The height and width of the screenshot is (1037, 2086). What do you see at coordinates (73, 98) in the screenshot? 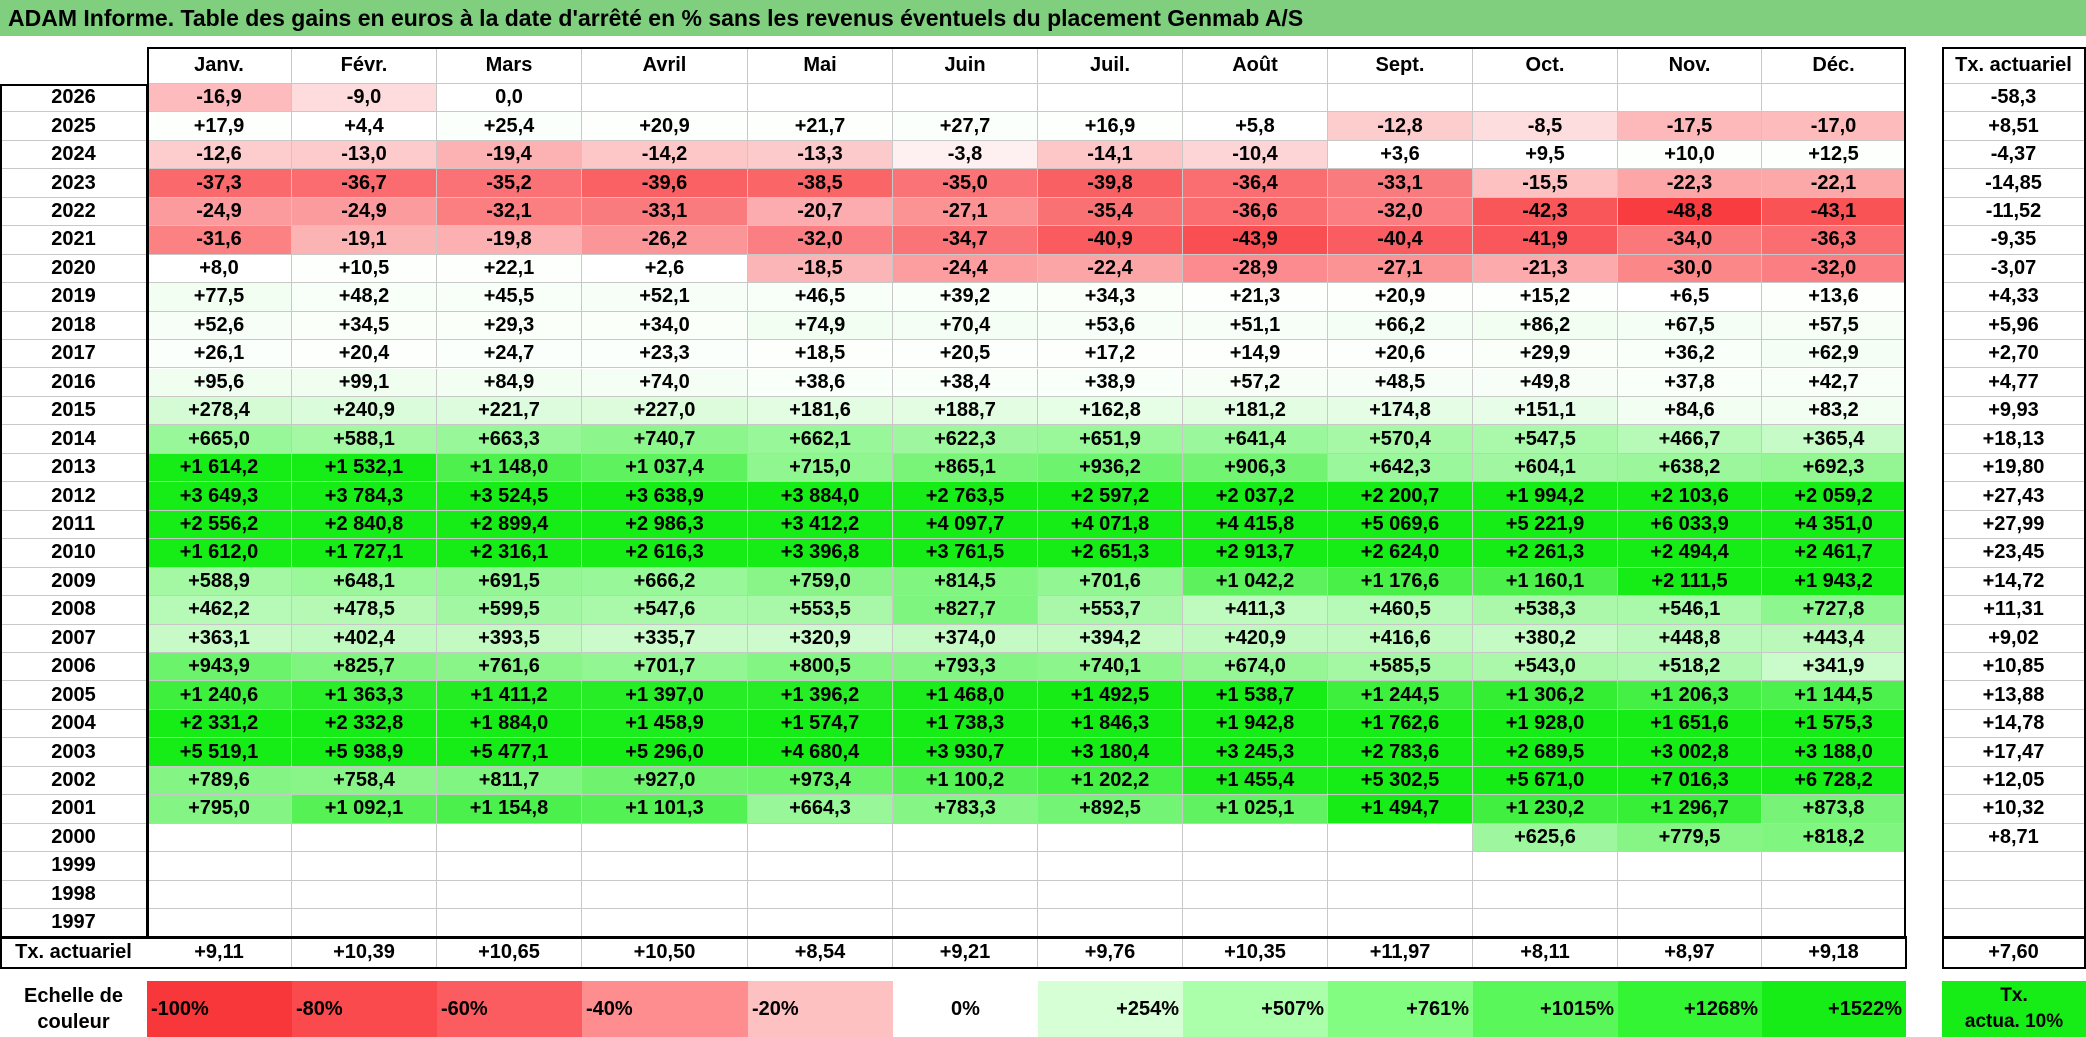
I see `year-label: 2026` at bounding box center [73, 98].